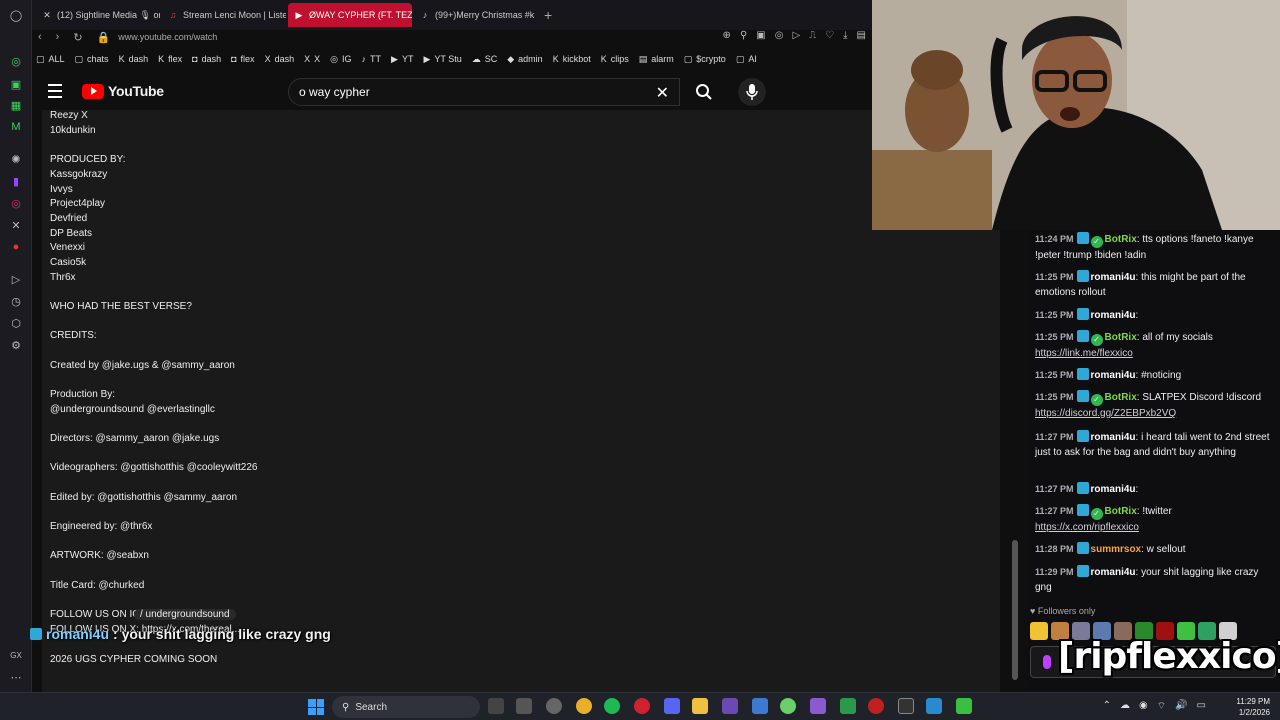 The image size is (1280, 720). Describe the element at coordinates (16, 323) in the screenshot. I see `extensions-icon: ⬡` at that location.